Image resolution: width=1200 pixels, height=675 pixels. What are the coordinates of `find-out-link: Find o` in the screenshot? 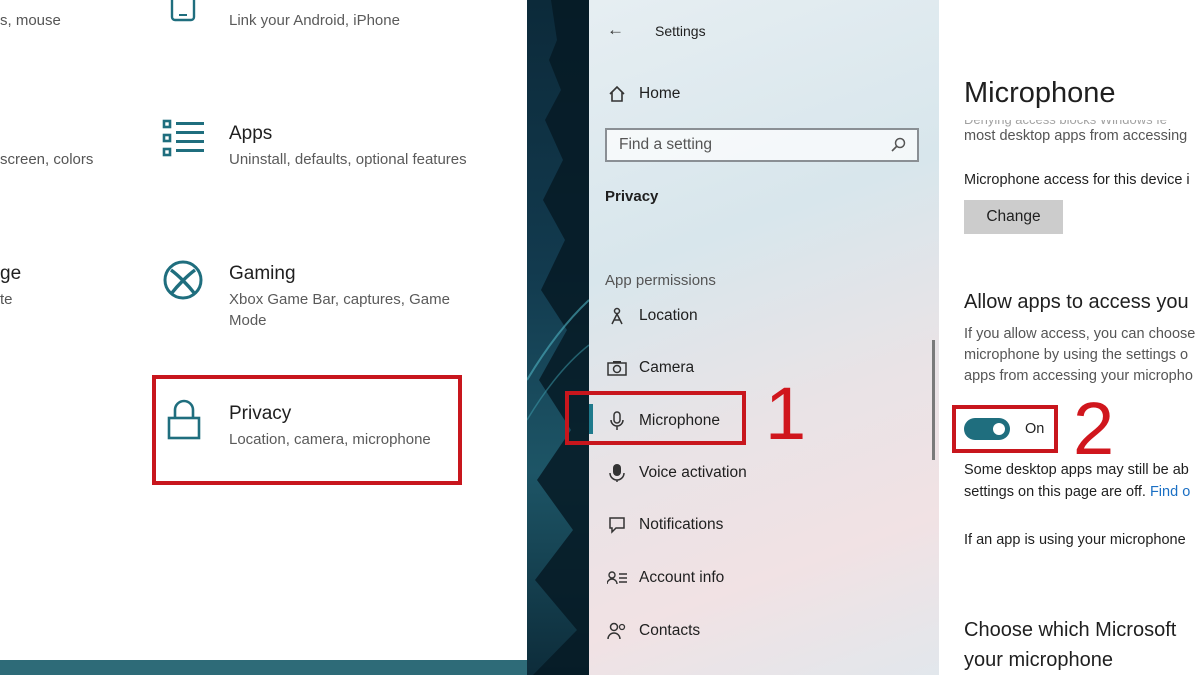 It's located at (1170, 492).